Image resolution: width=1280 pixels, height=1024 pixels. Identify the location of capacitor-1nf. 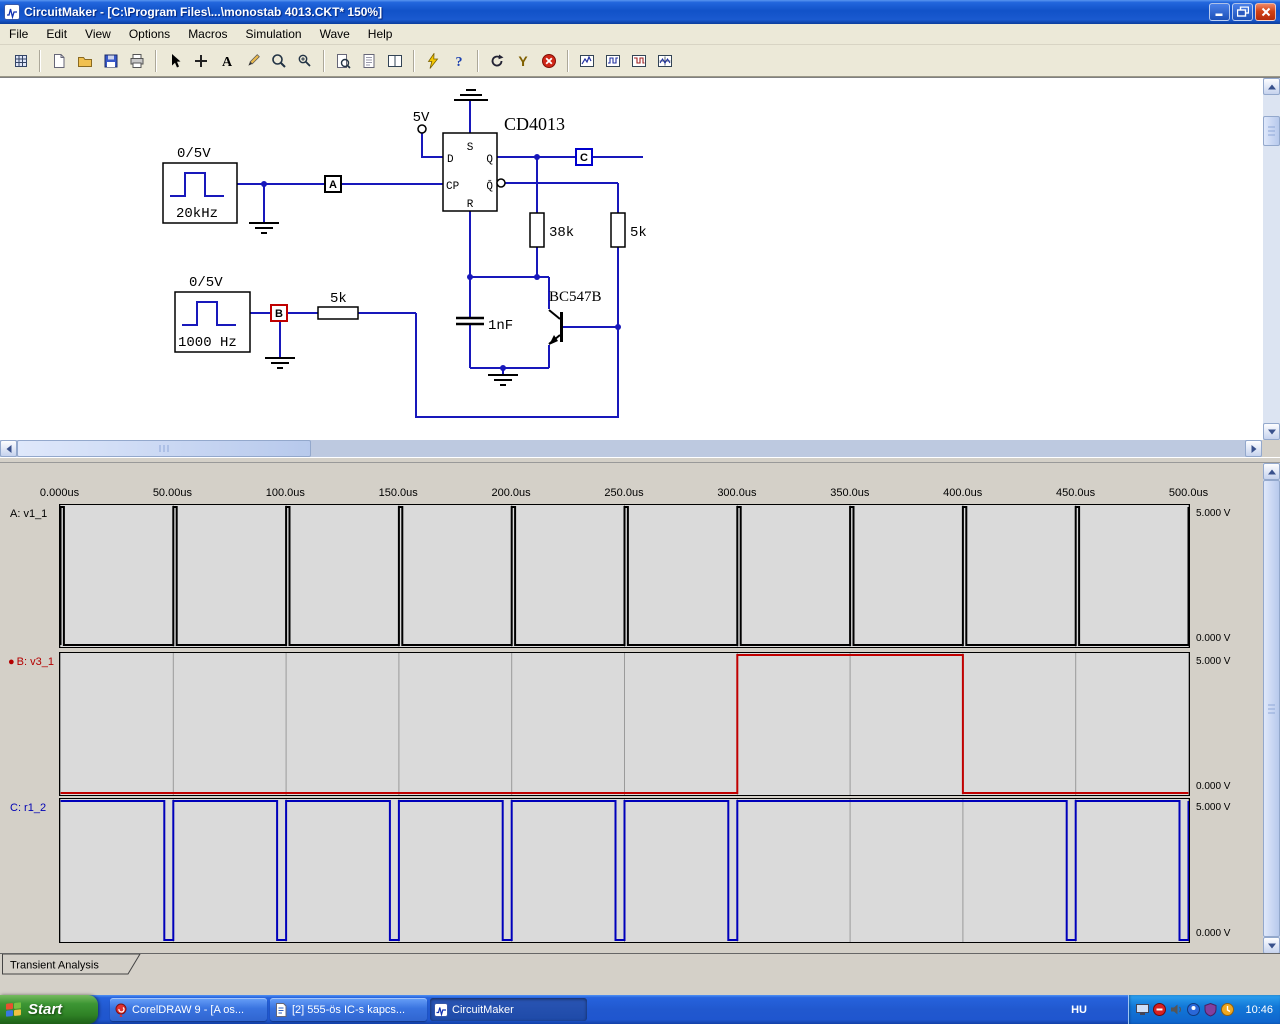
(470, 321).